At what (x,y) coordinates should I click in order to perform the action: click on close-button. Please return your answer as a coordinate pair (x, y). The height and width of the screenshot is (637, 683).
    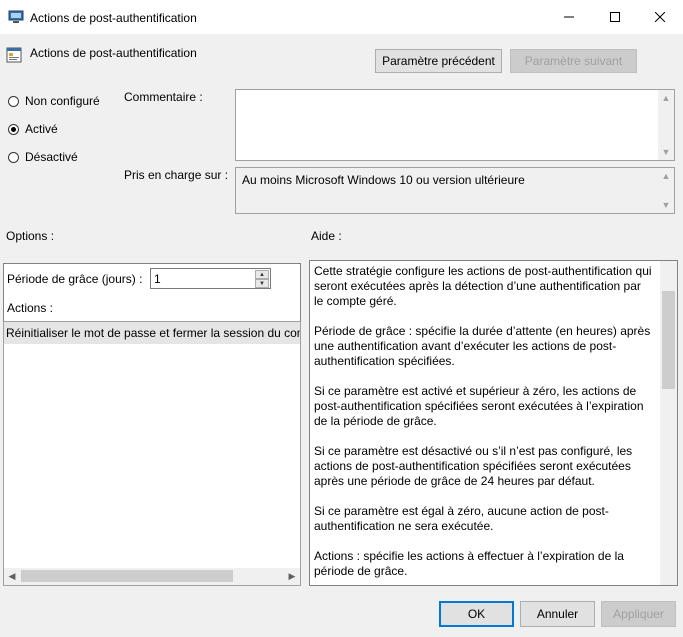
    Looking at the image, I should click on (660, 17).